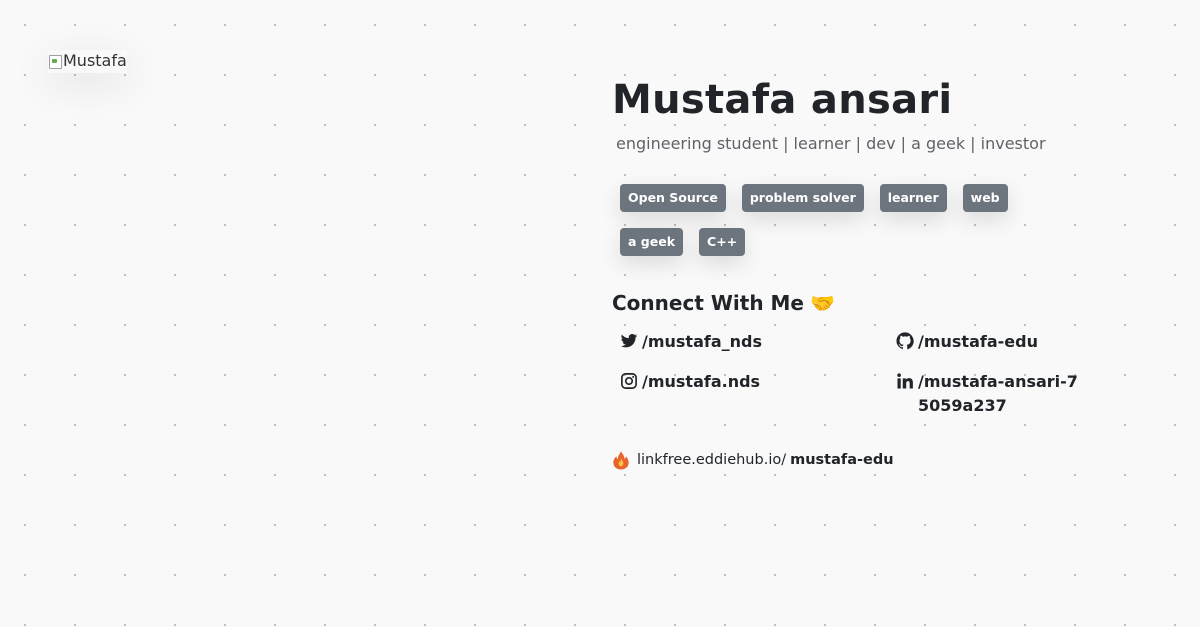 This screenshot has width=1200, height=627. What do you see at coordinates (701, 381) in the screenshot?
I see `instagram-handle: /mustafa.nds` at bounding box center [701, 381].